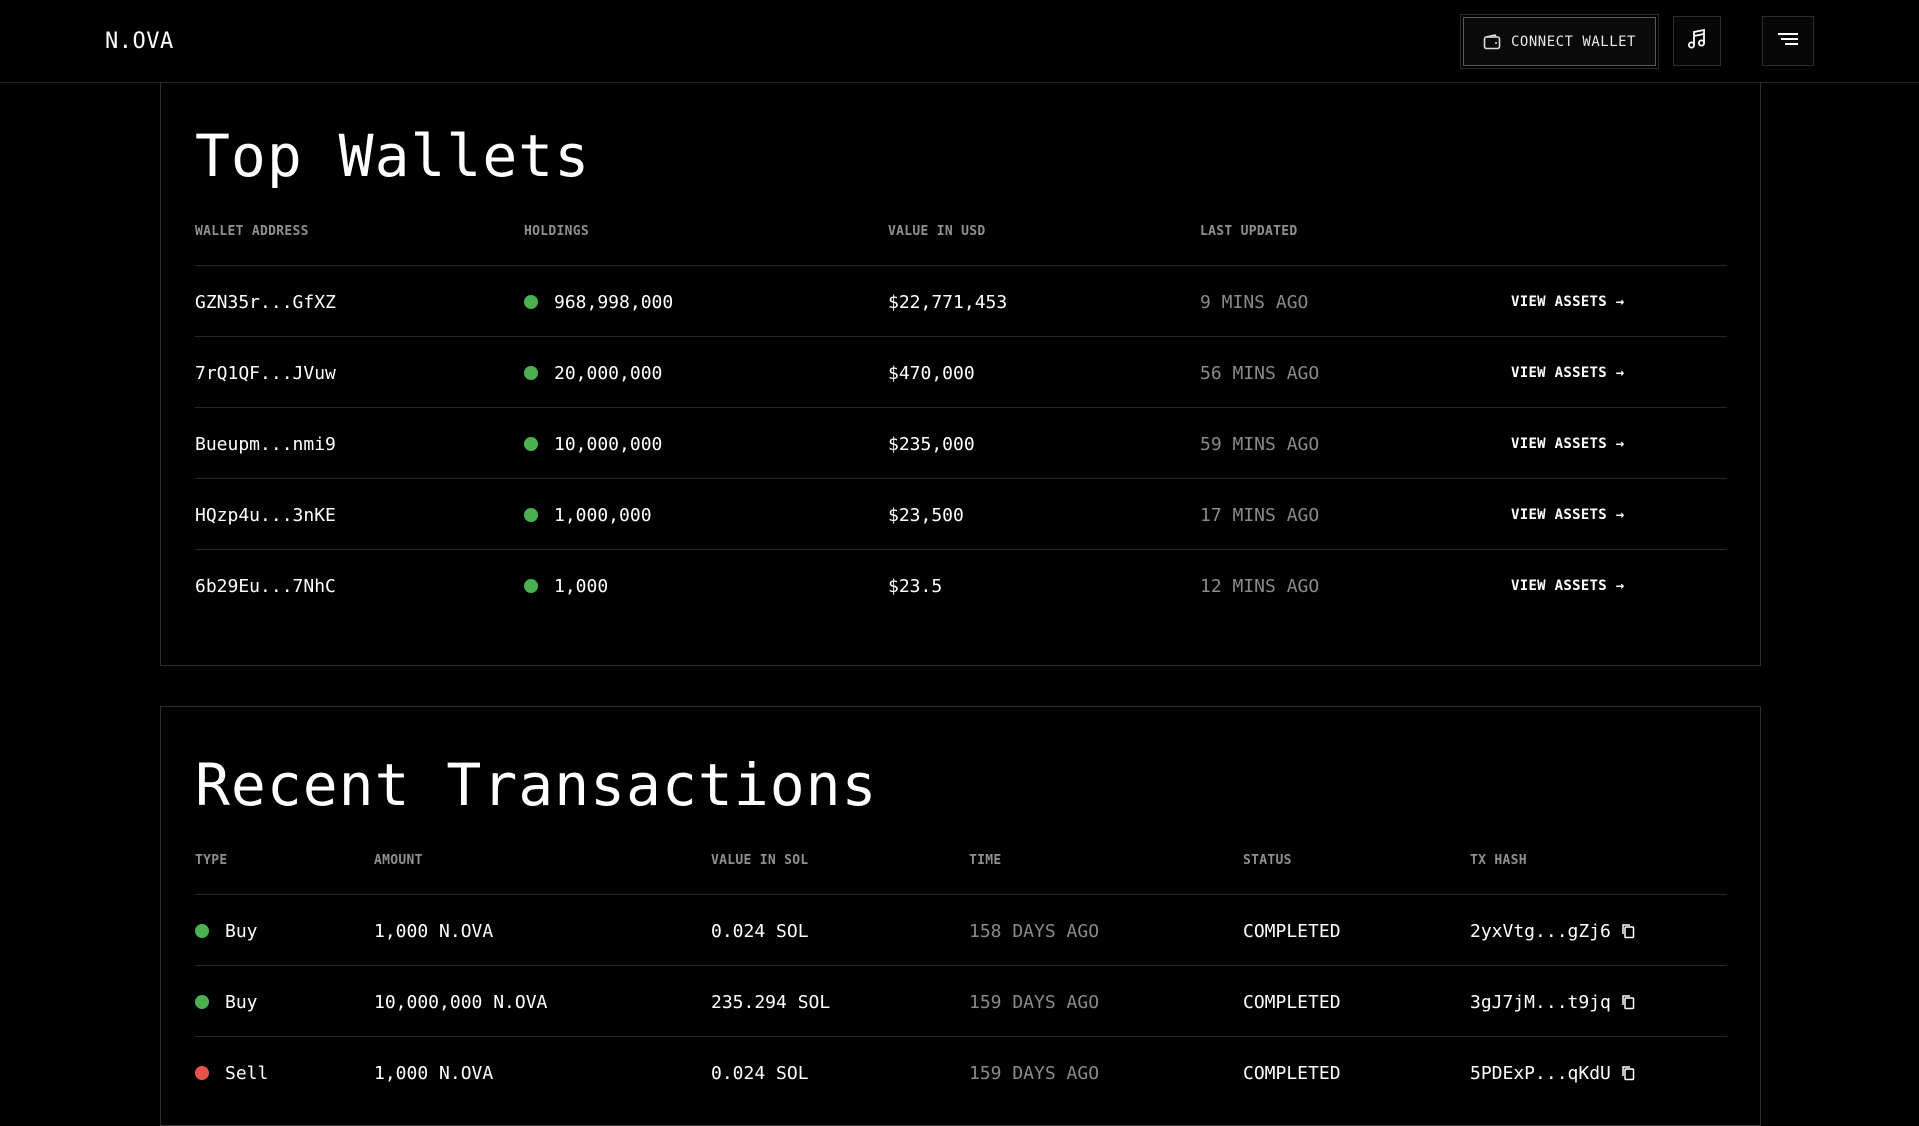 The width and height of the screenshot is (1919, 1126). I want to click on wallet-address: Bueupm...nmi9, so click(265, 444).